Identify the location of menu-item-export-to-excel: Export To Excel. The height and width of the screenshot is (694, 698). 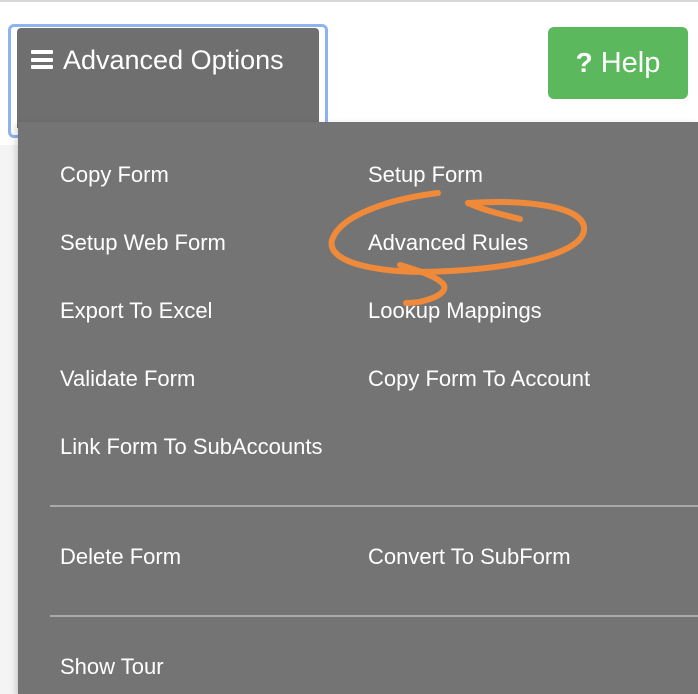
(136, 311).